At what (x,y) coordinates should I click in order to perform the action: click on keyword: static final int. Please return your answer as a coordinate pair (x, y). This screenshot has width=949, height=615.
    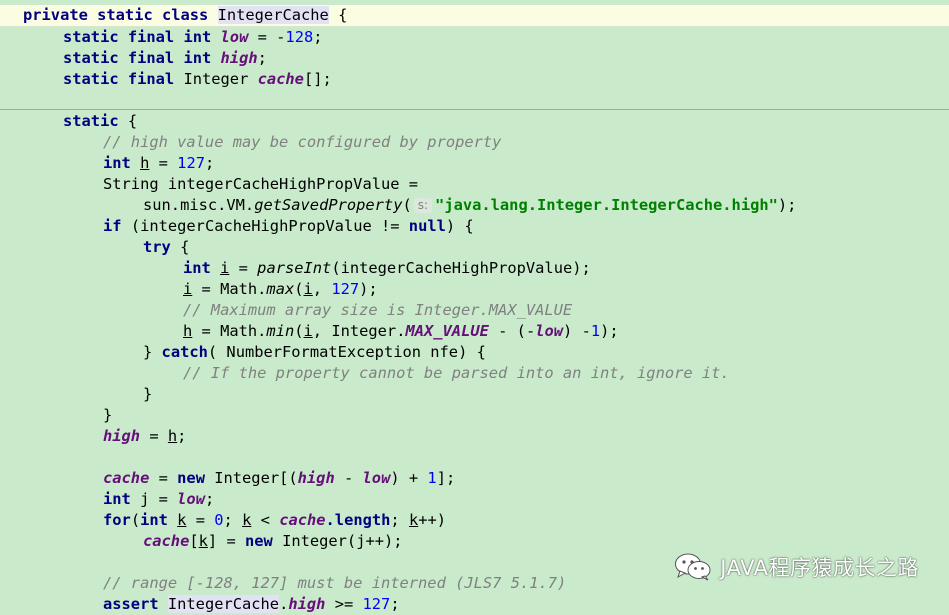
    Looking at the image, I should click on (142, 37).